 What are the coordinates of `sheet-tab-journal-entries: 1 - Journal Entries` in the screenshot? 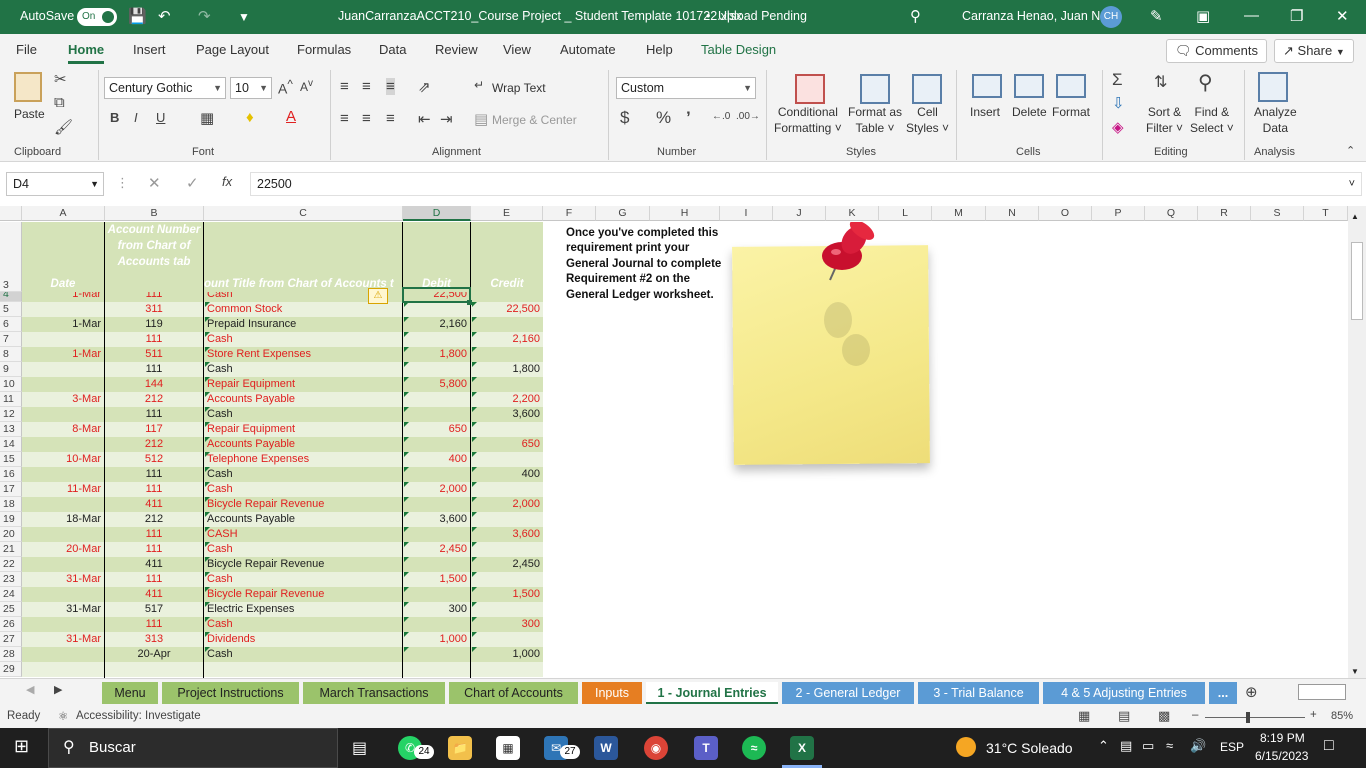 It's located at (712, 693).